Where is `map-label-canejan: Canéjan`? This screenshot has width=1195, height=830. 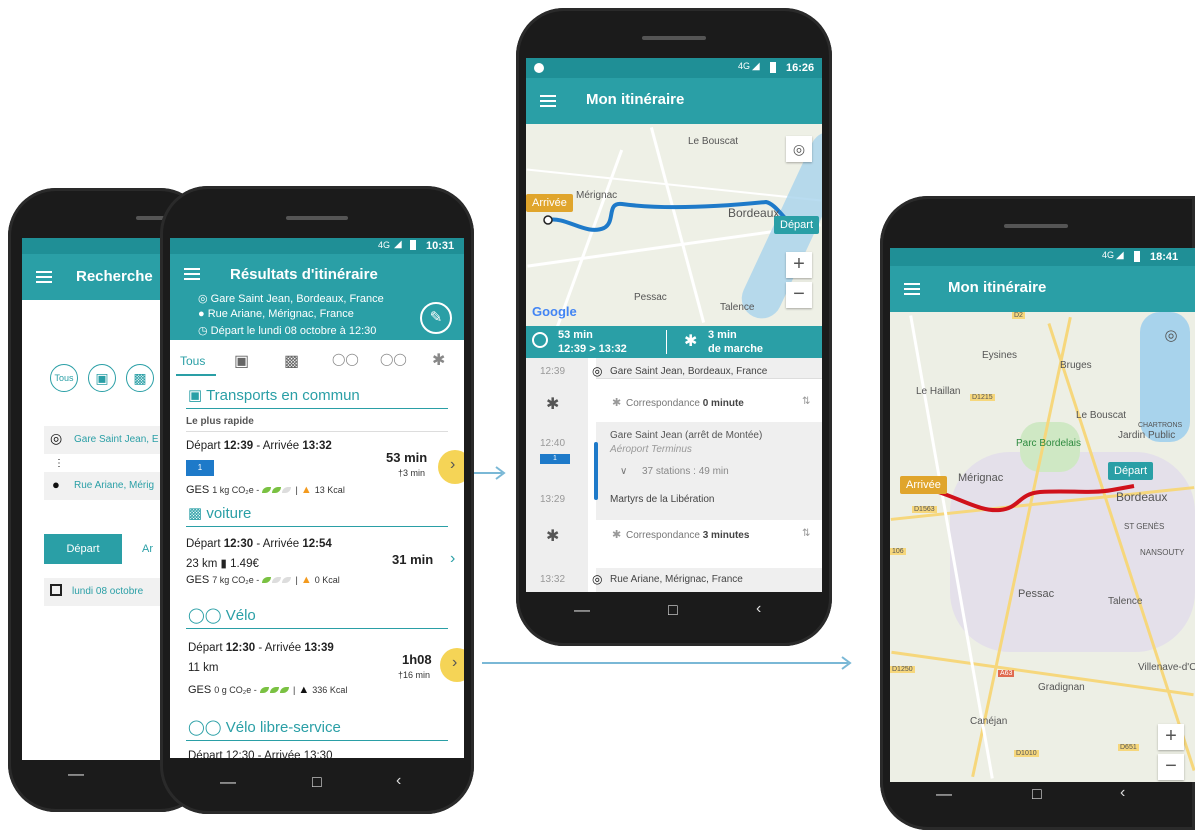 map-label-canejan: Canéjan is located at coordinates (989, 721).